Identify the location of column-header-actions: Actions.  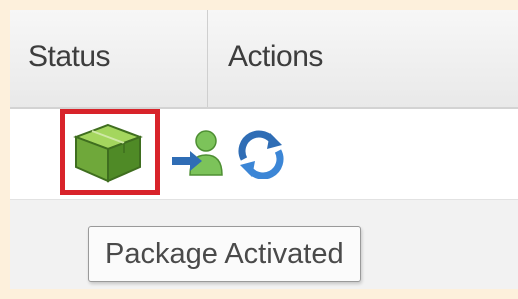
(275, 57).